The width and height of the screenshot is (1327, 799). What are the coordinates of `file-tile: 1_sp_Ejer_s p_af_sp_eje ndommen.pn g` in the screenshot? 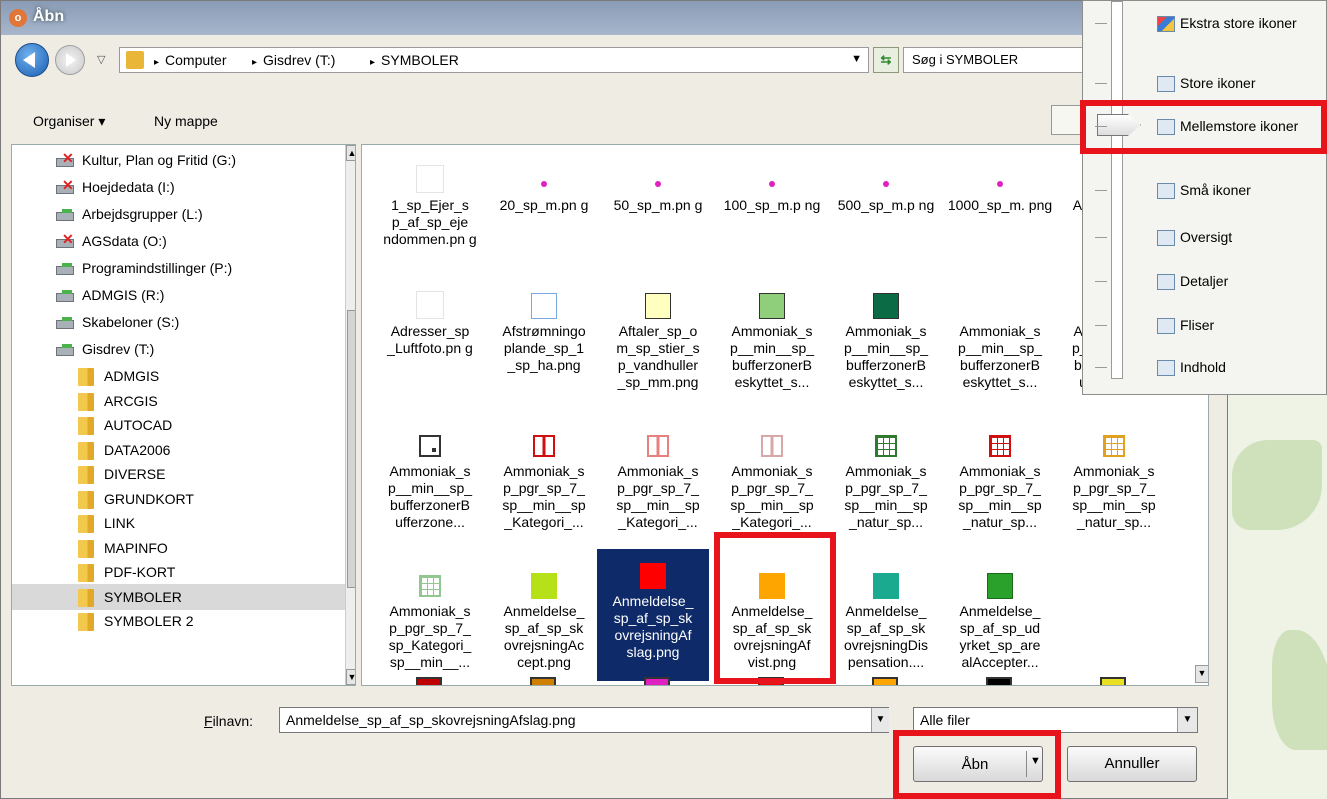 It's located at (430, 232).